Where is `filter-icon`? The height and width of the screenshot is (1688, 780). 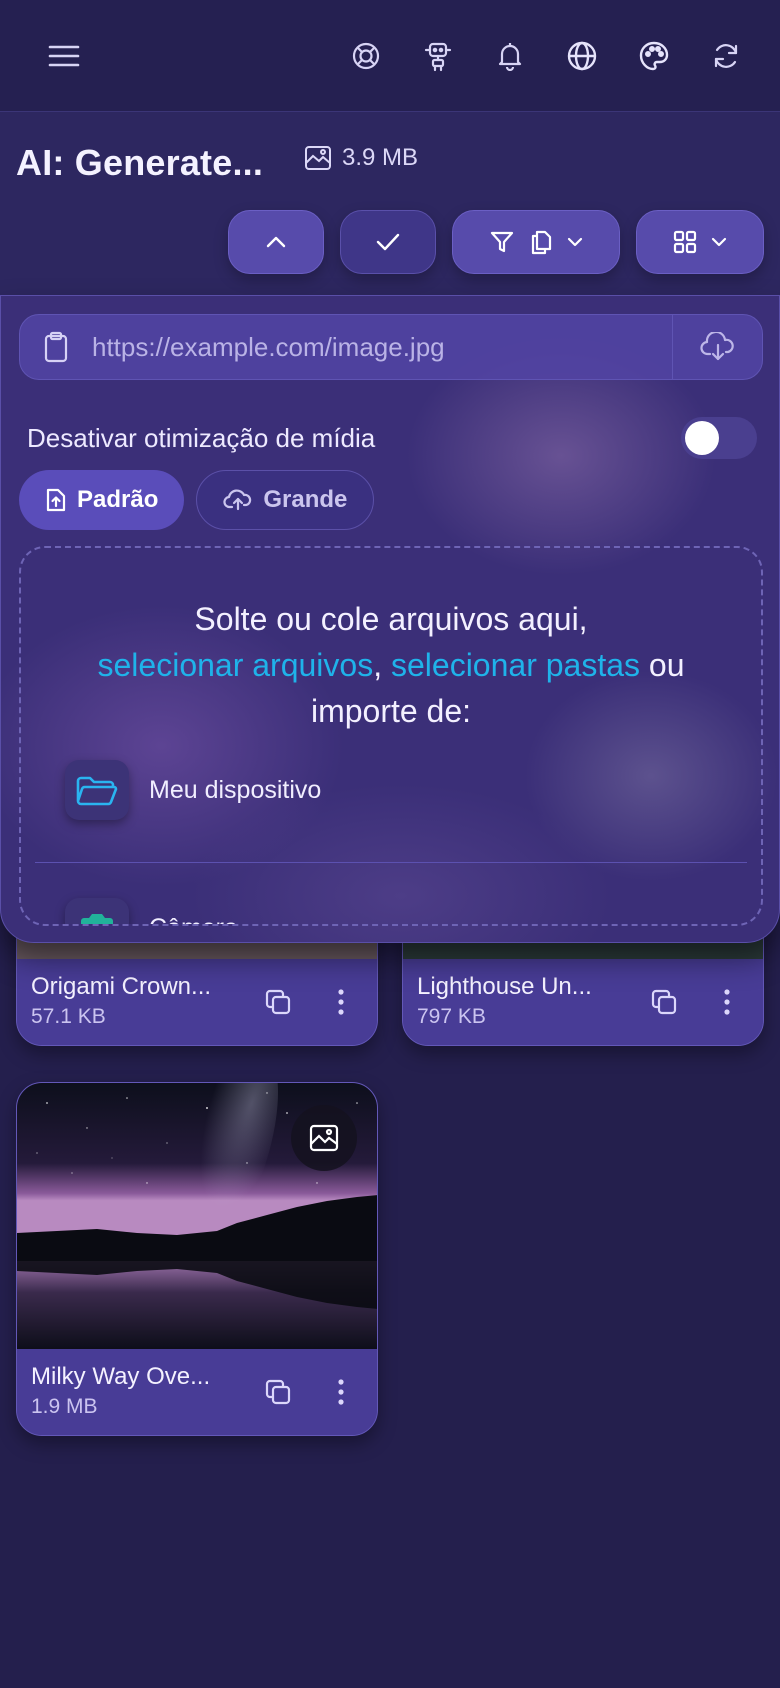
filter-icon is located at coordinates (502, 242).